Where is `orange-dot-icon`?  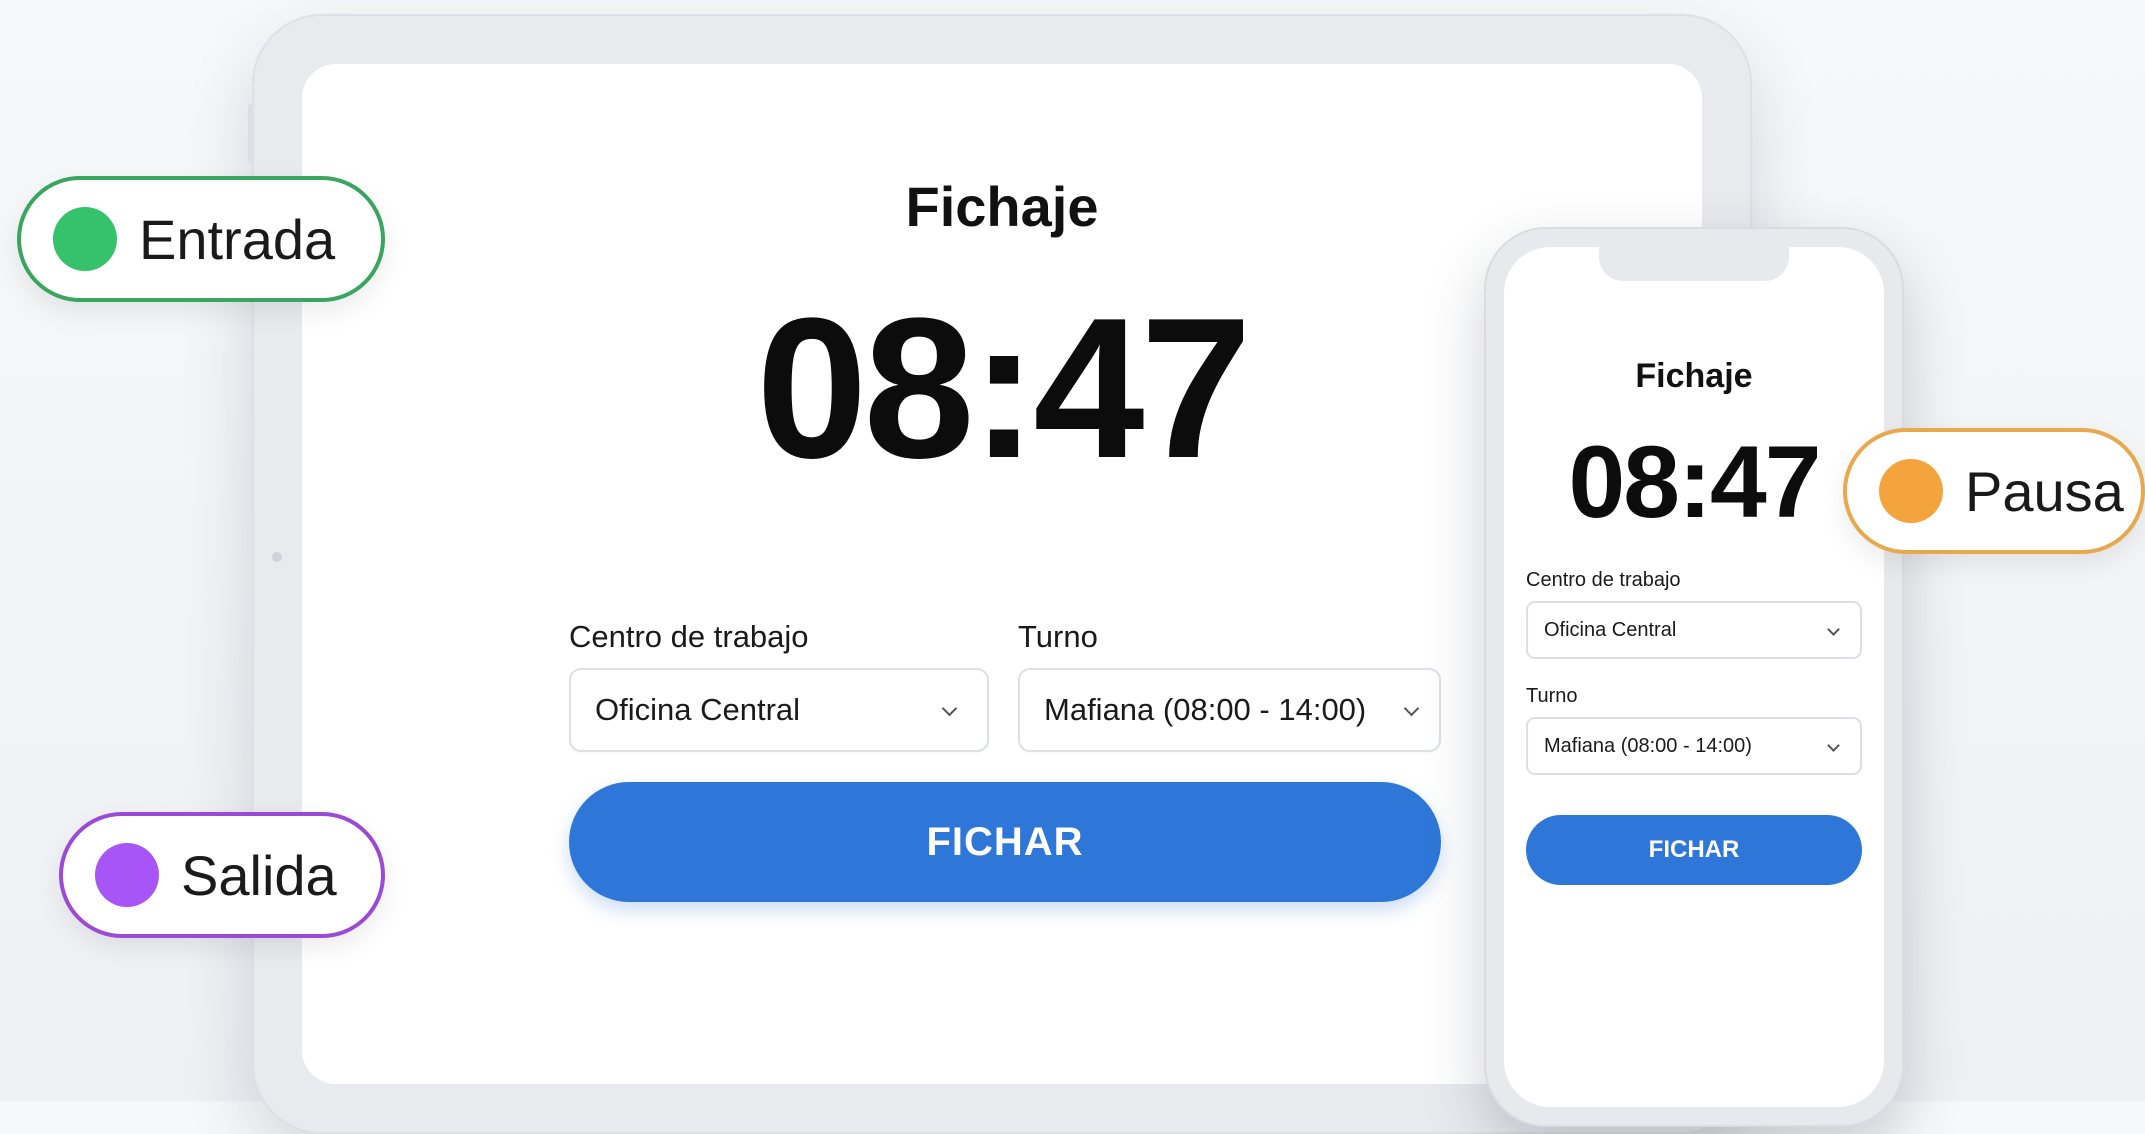 orange-dot-icon is located at coordinates (1911, 491).